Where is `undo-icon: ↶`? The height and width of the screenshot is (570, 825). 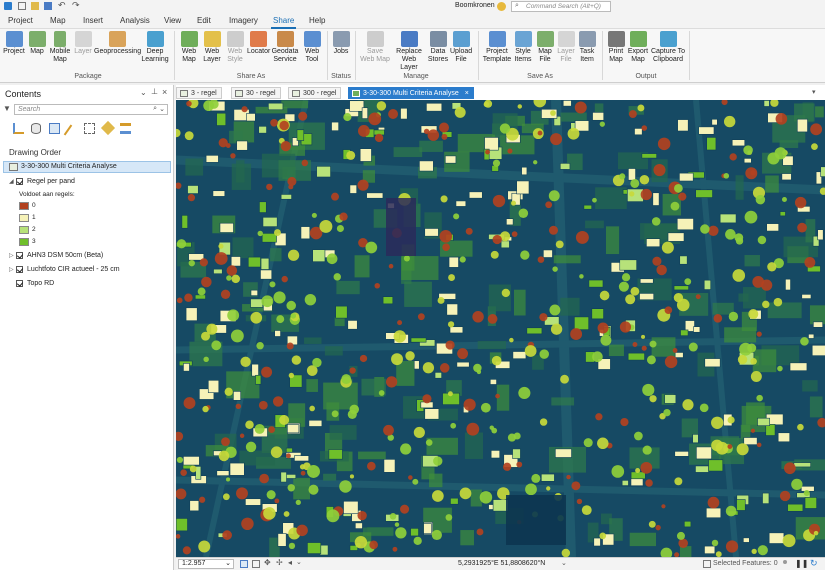 undo-icon: ↶ is located at coordinates (62, 5).